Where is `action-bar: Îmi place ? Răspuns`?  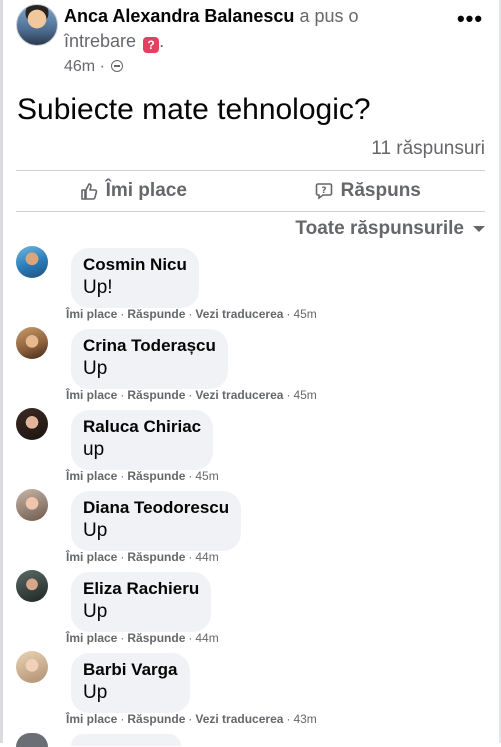
action-bar: Îmi place ? Răspuns is located at coordinates (250, 191).